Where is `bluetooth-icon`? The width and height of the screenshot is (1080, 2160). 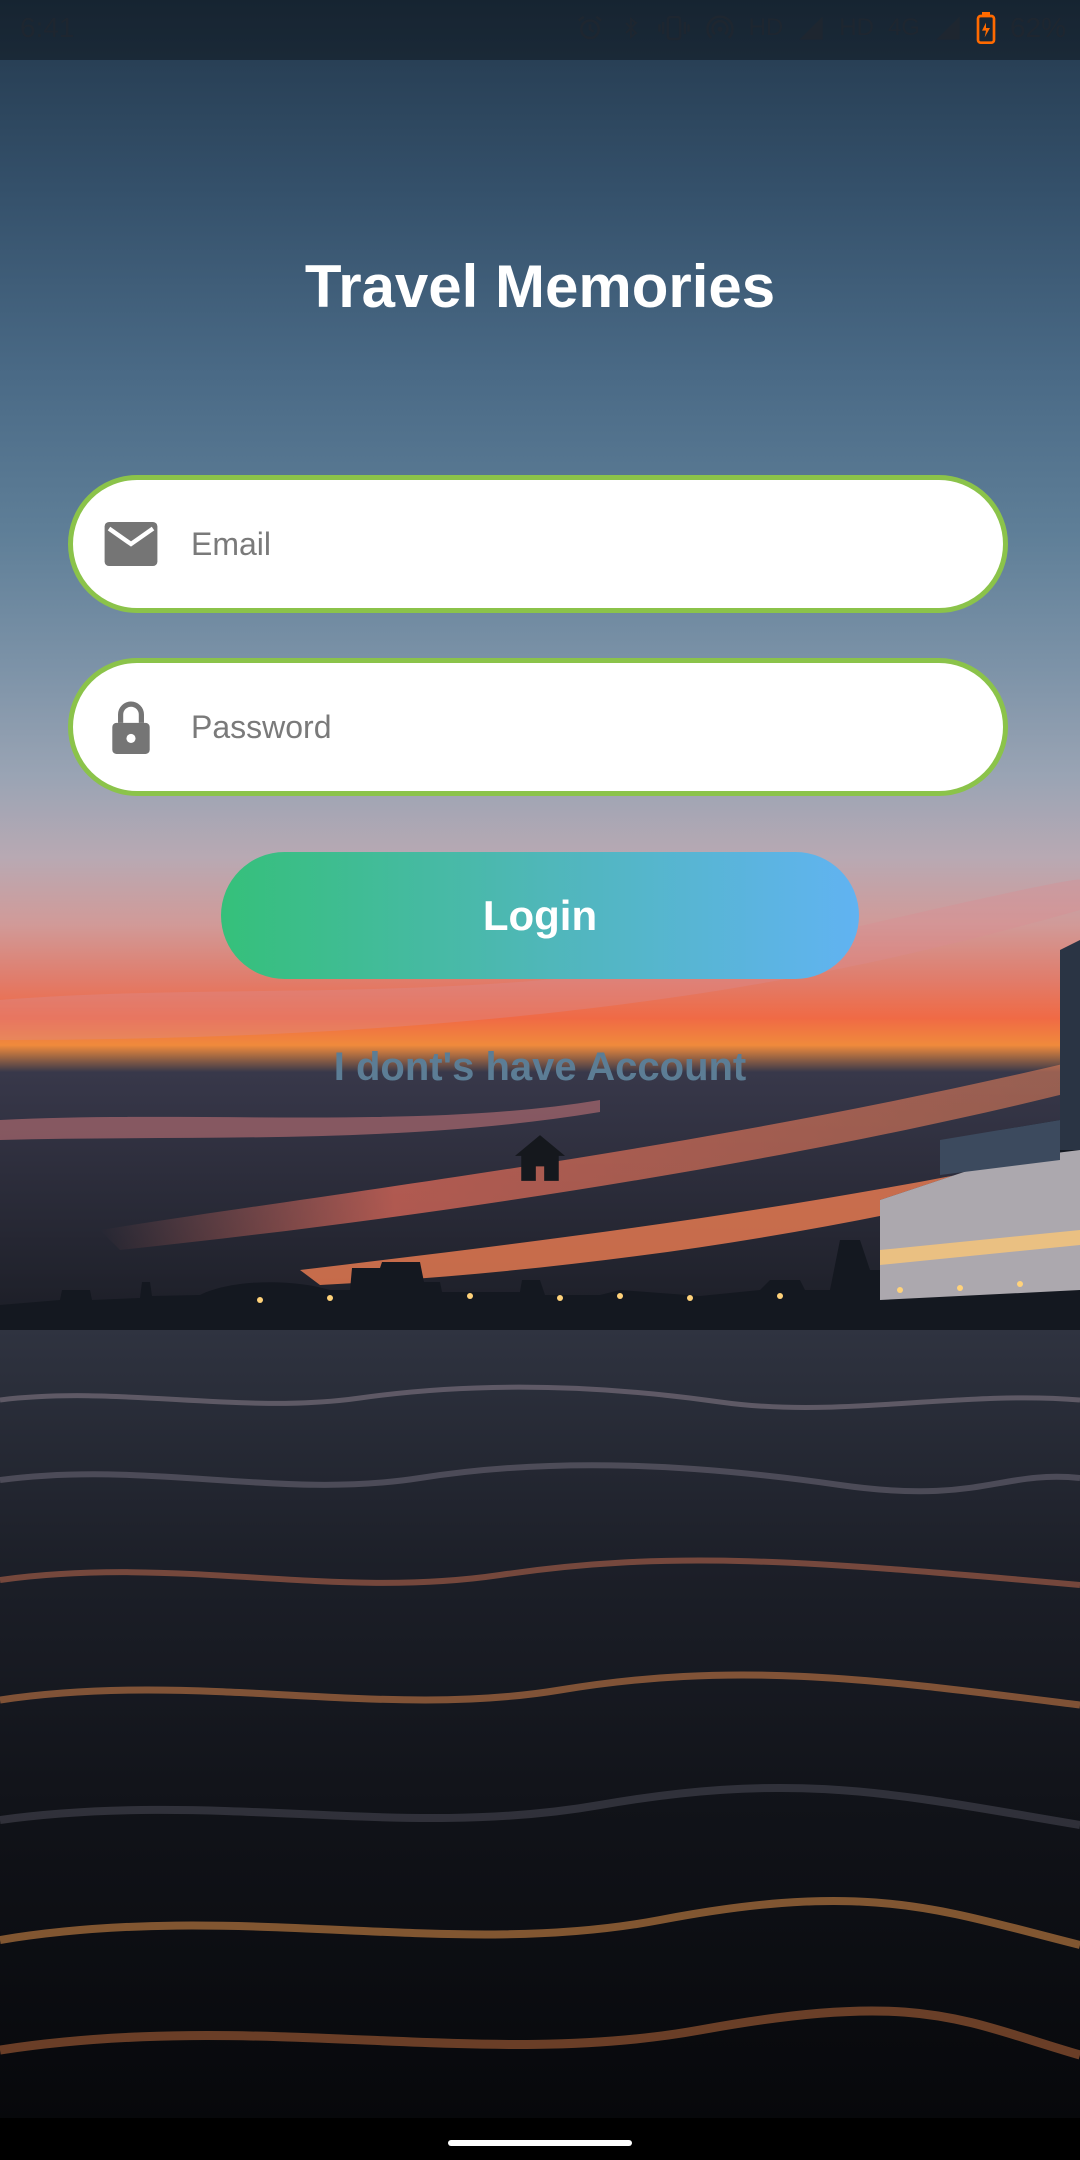
bluetooth-icon is located at coordinates (631, 28).